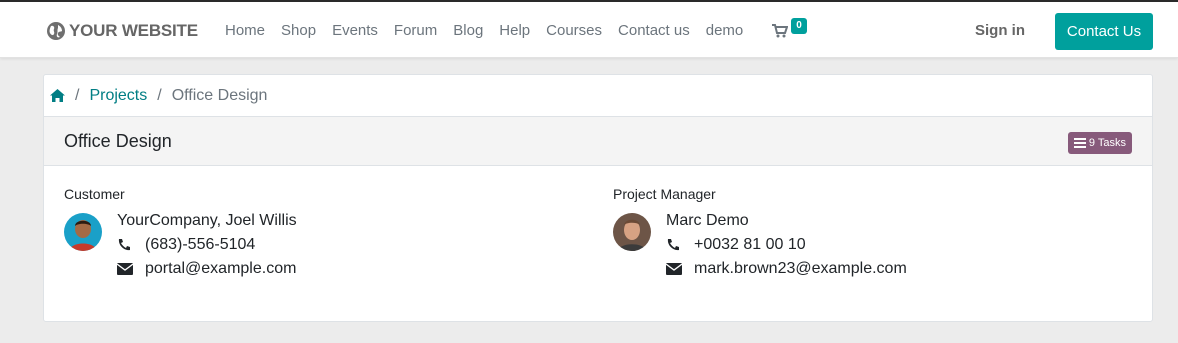 The image size is (1178, 343). I want to click on customer-label: Customer, so click(94, 194).